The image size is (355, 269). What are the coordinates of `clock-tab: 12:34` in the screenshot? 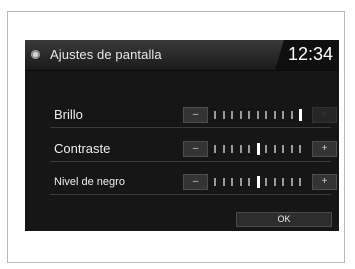 It's located at (307, 55).